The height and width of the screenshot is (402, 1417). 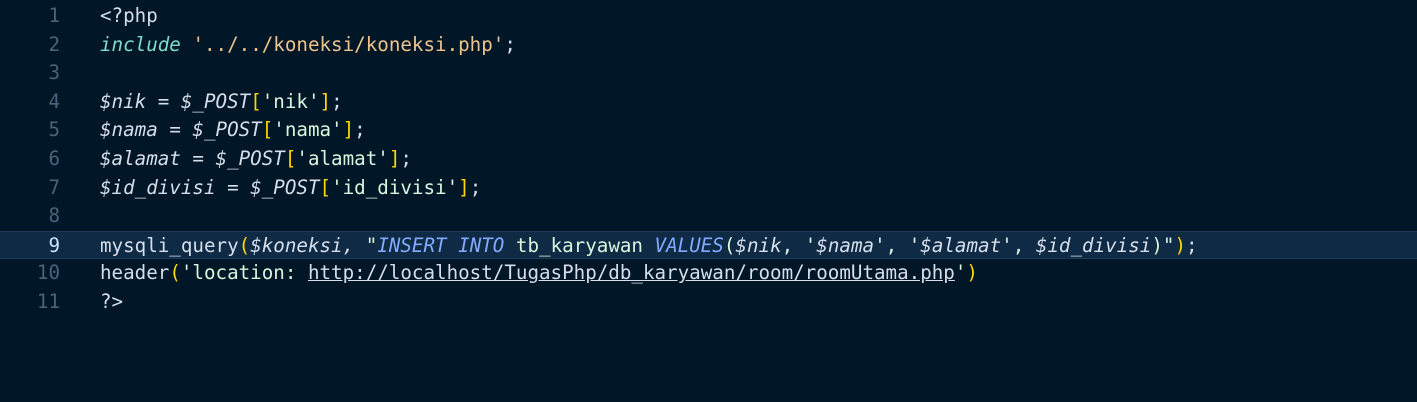 I want to click on line-number: 5, so click(x=54, y=130).